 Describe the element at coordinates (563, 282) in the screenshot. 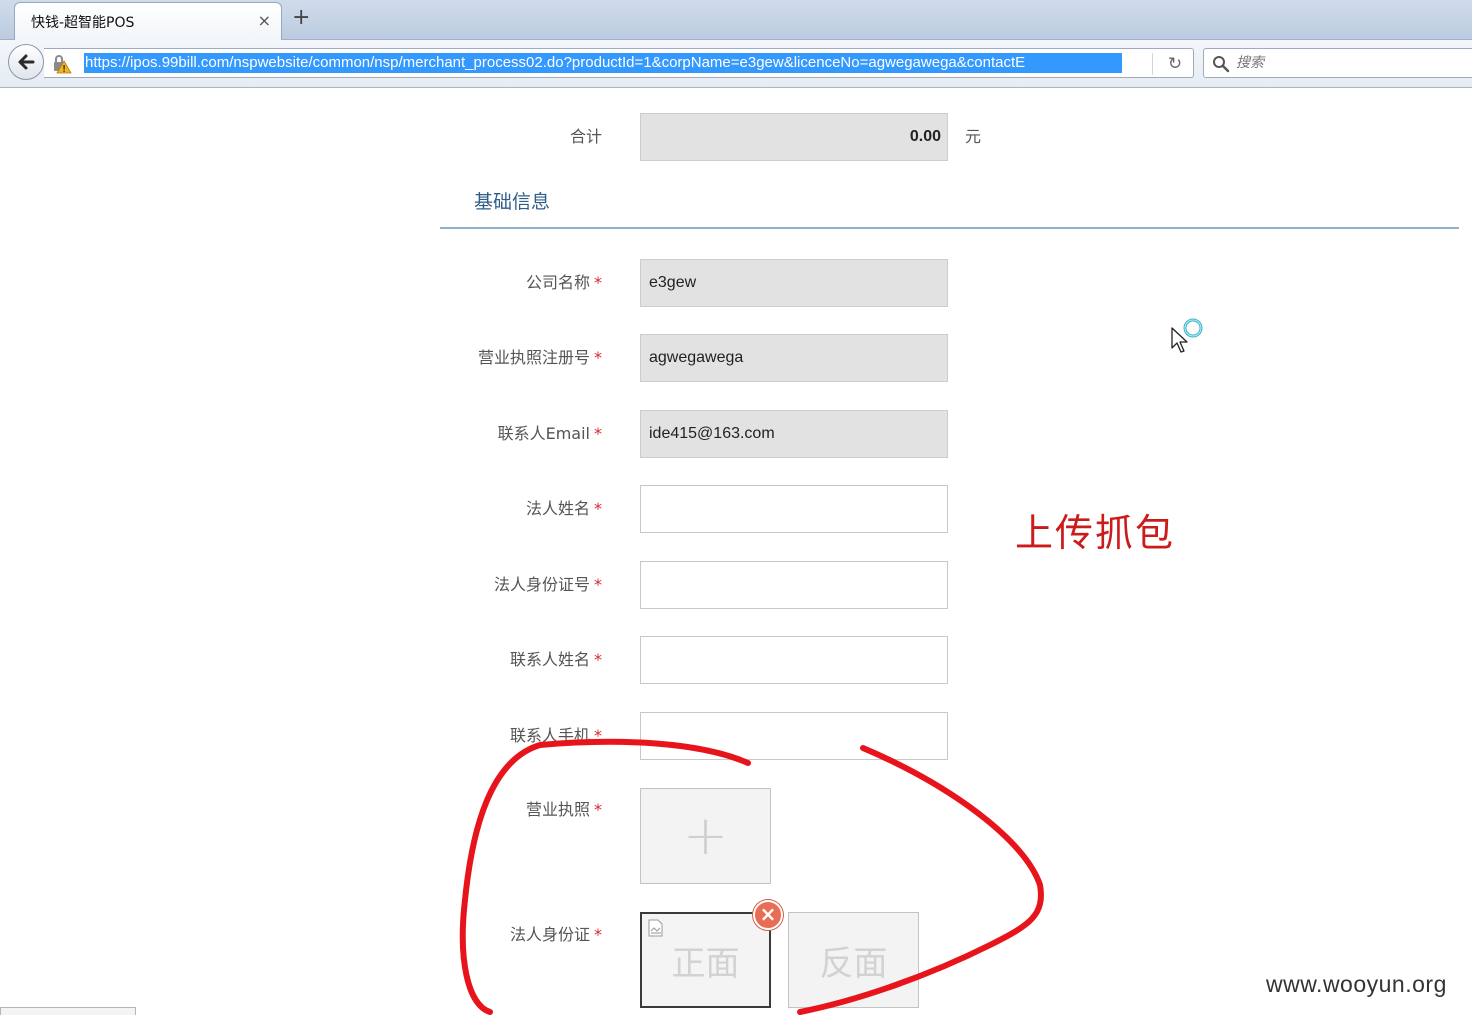

I see `company-name-label: 公司名称 *` at that location.